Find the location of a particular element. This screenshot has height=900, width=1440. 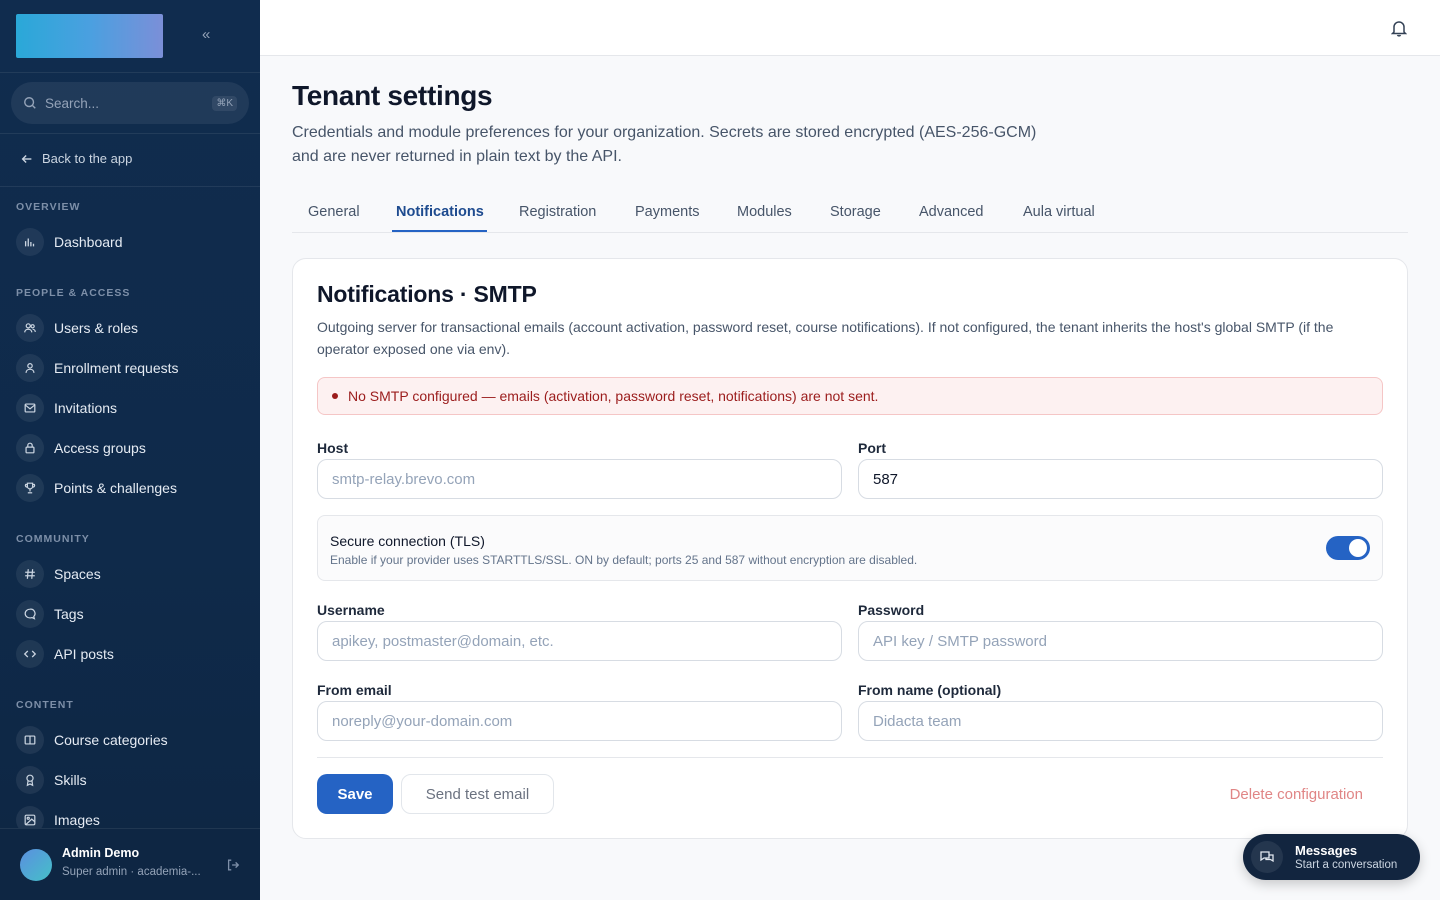

messages-icon is located at coordinates (1267, 857).